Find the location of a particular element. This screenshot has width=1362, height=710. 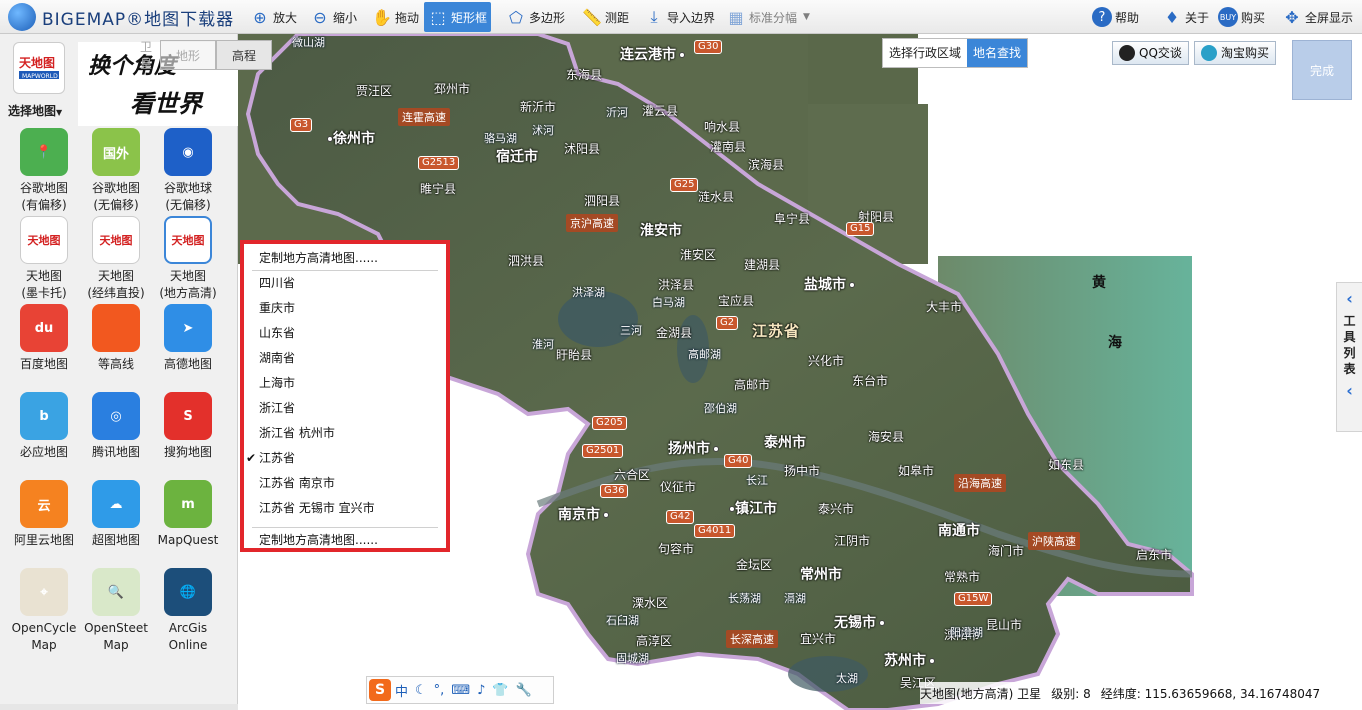

rectangle-select-icon: ⬚ is located at coordinates (438, 17).